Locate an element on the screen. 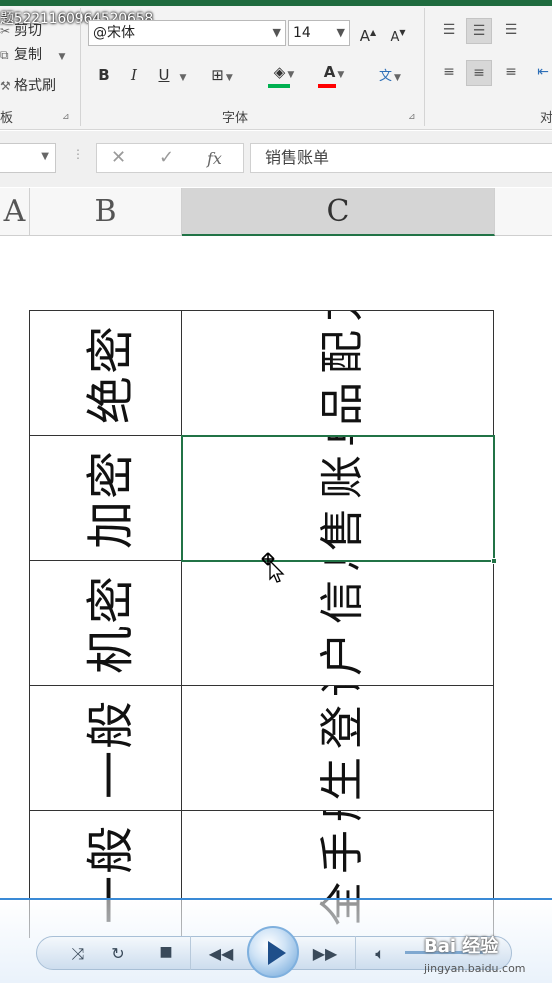 Image resolution: width=552 pixels, height=983 pixels. name-box: ▼ is located at coordinates (28, 158).